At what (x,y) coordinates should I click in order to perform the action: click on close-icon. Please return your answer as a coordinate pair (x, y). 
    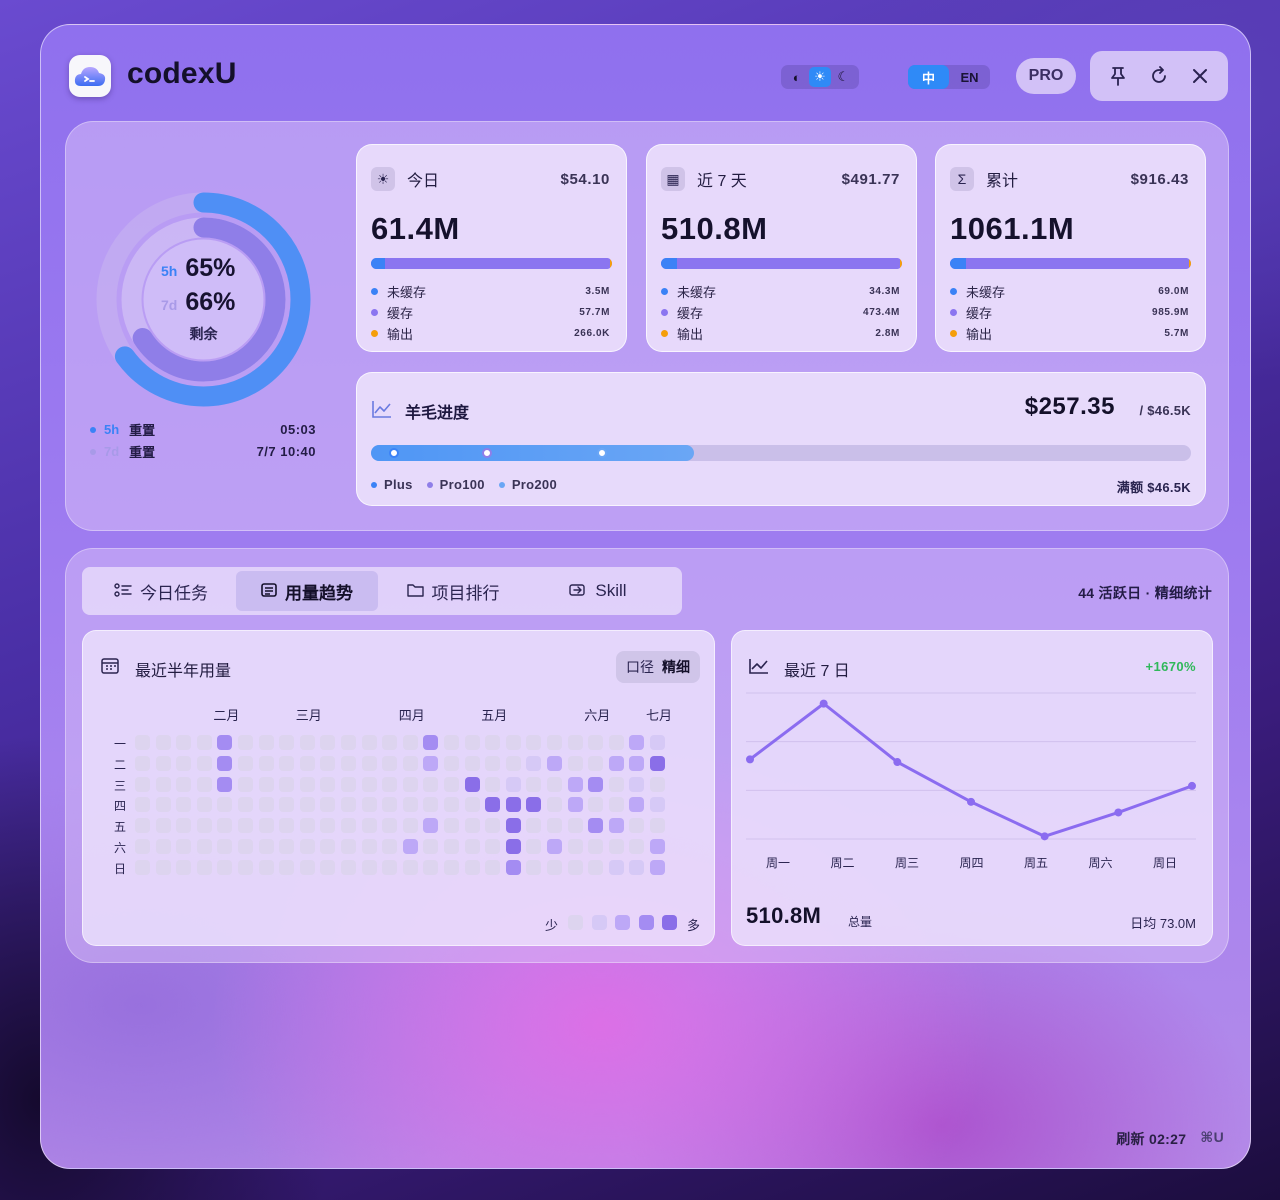
    Looking at the image, I should click on (1200, 76).